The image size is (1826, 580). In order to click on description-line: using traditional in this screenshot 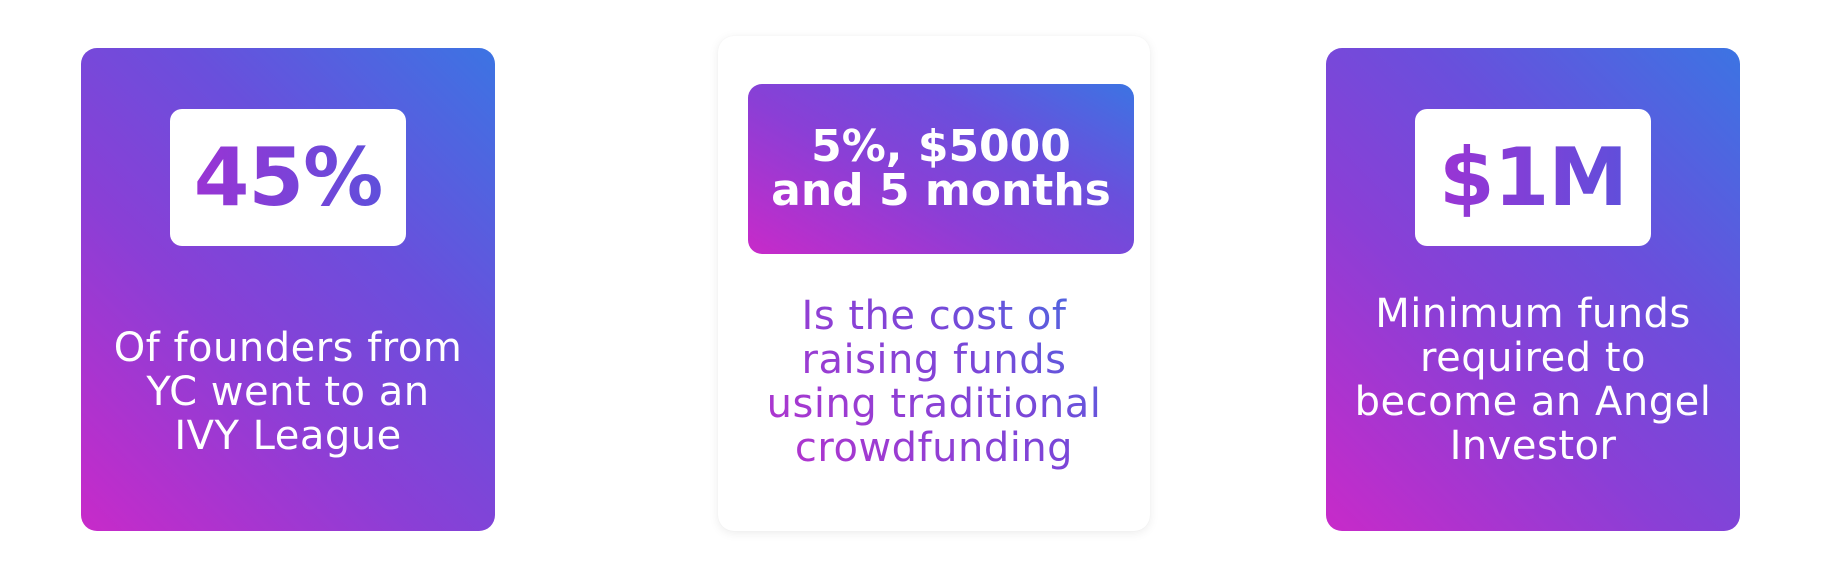, I will do `click(934, 404)`.